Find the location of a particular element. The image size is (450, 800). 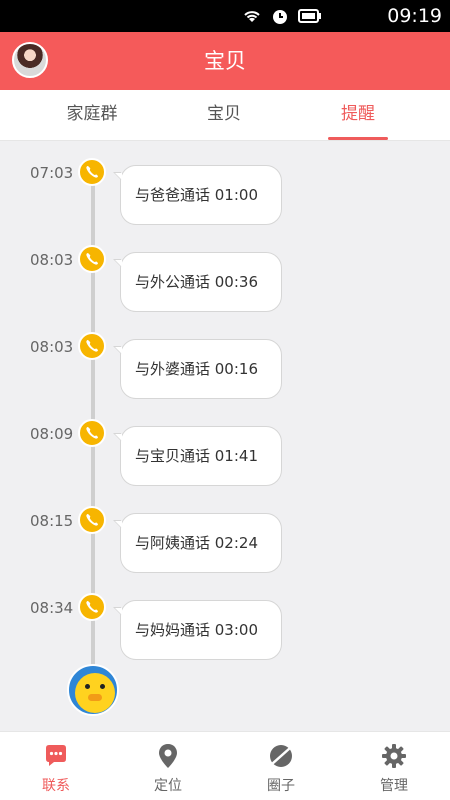

timeline-event: 08:03 与外公通话 00:36 is located at coordinates (225, 274).